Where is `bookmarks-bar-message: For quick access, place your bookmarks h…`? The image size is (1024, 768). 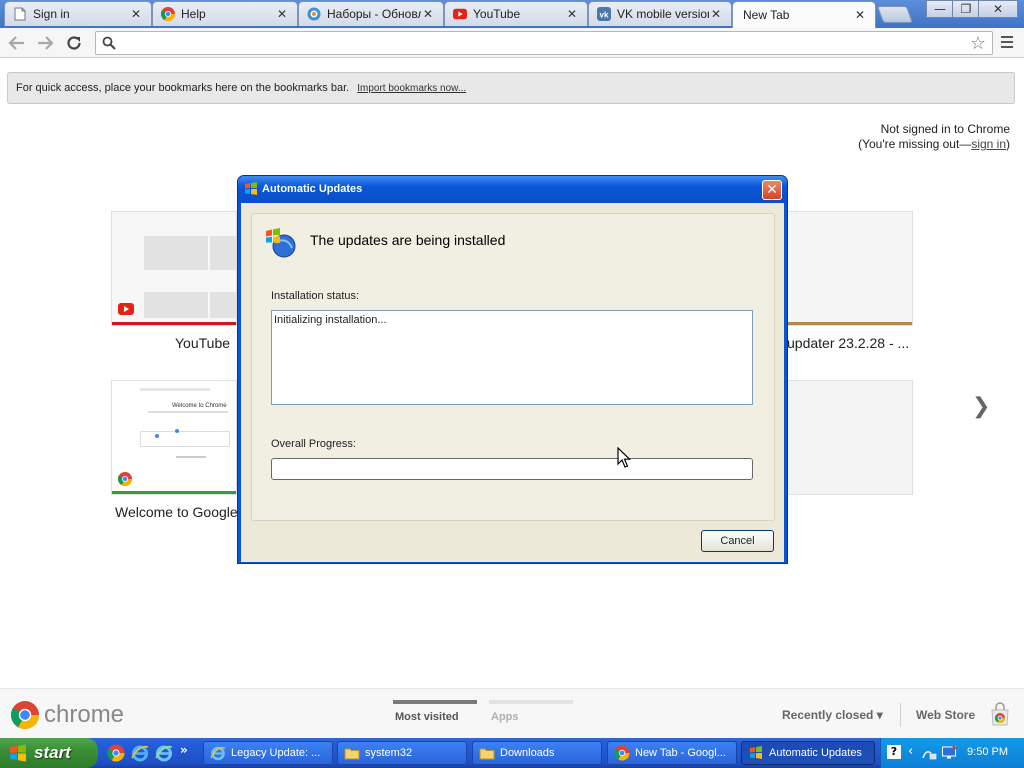 bookmarks-bar-message: For quick access, place your bookmarks h… is located at coordinates (183, 88).